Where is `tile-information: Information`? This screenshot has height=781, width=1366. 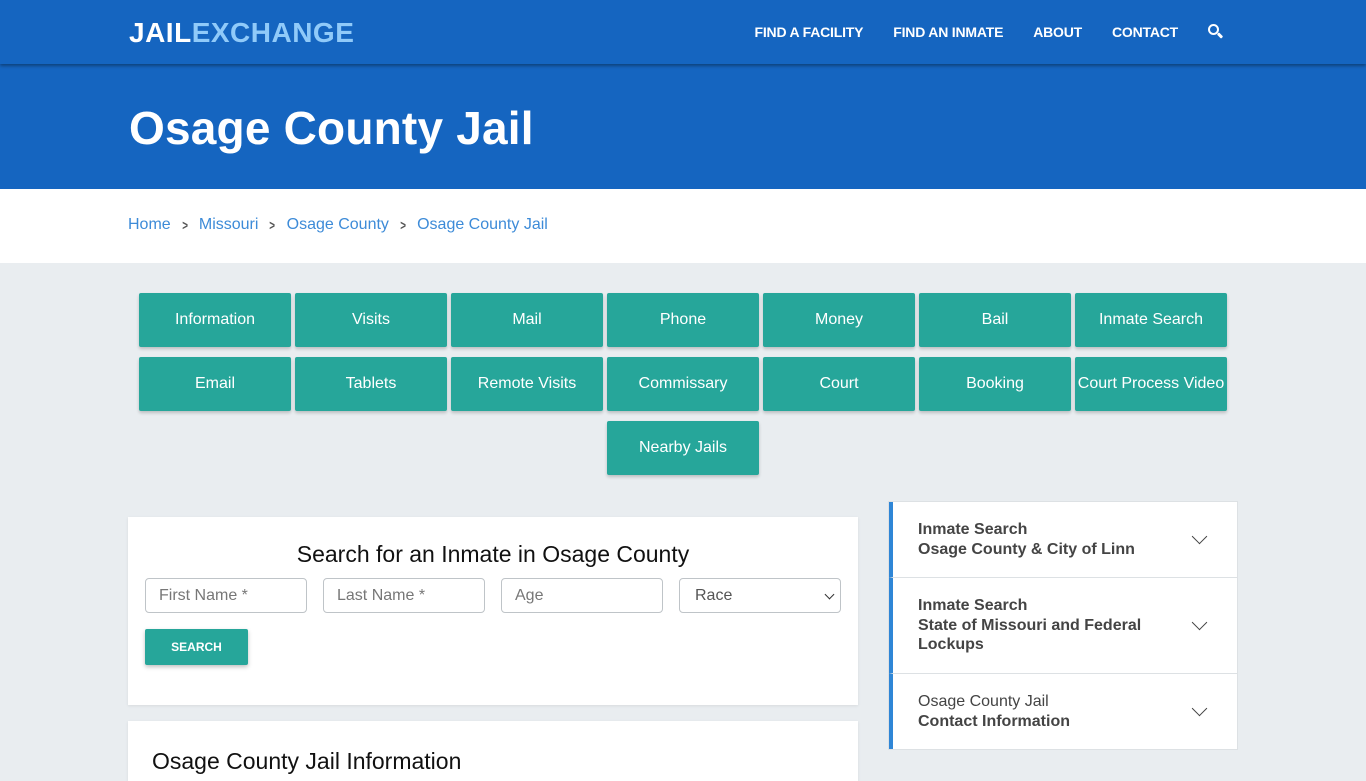 tile-information: Information is located at coordinates (215, 320).